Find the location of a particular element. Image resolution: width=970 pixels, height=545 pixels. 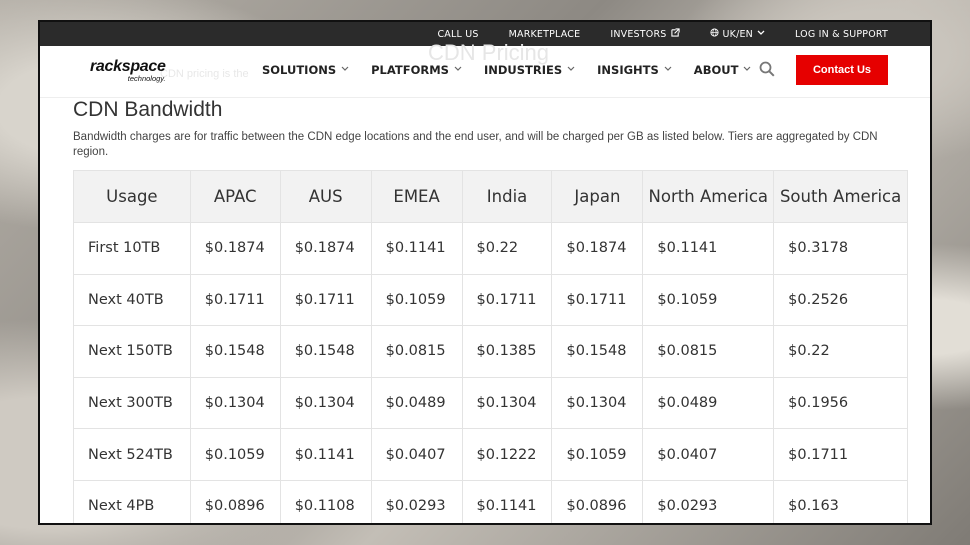

table-cell: $0.2526 is located at coordinates (840, 300).